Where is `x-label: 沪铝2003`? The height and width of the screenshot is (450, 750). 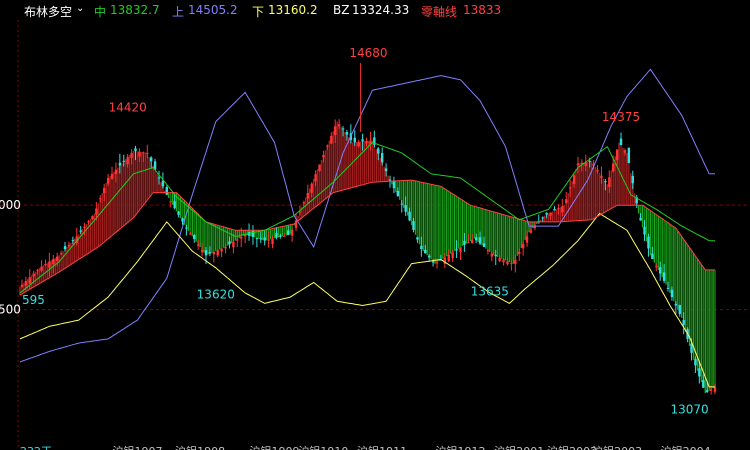 x-label: 沪铝2003 is located at coordinates (617, 447).